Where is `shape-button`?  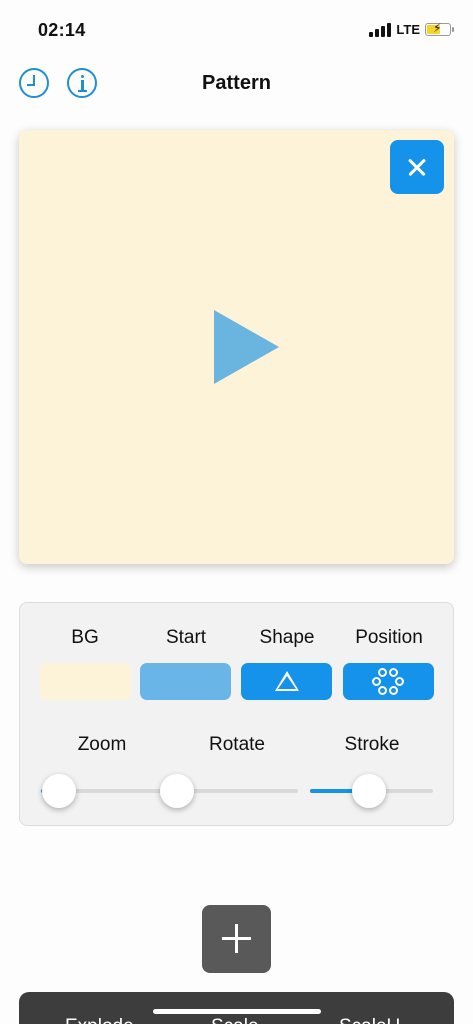
shape-button is located at coordinates (286, 681).